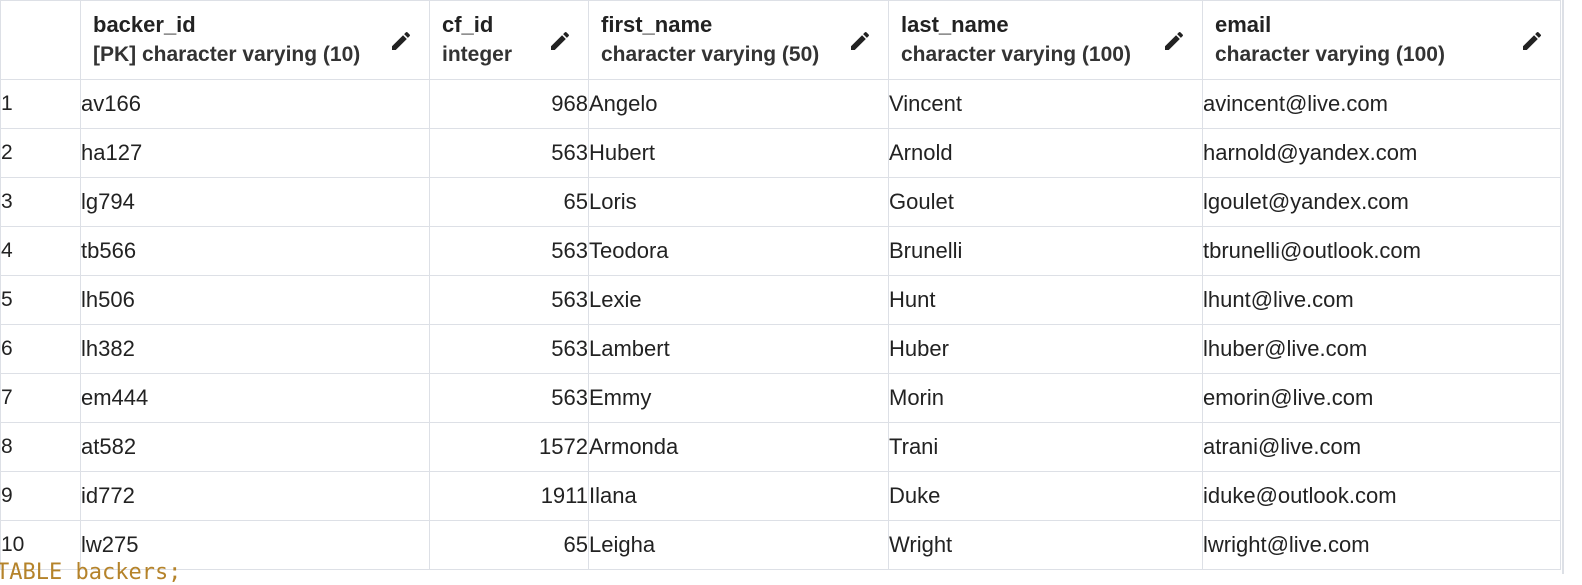 The height and width of the screenshot is (585, 1582). Describe the element at coordinates (255, 251) in the screenshot. I see `cell-backer-id: tb566` at that location.